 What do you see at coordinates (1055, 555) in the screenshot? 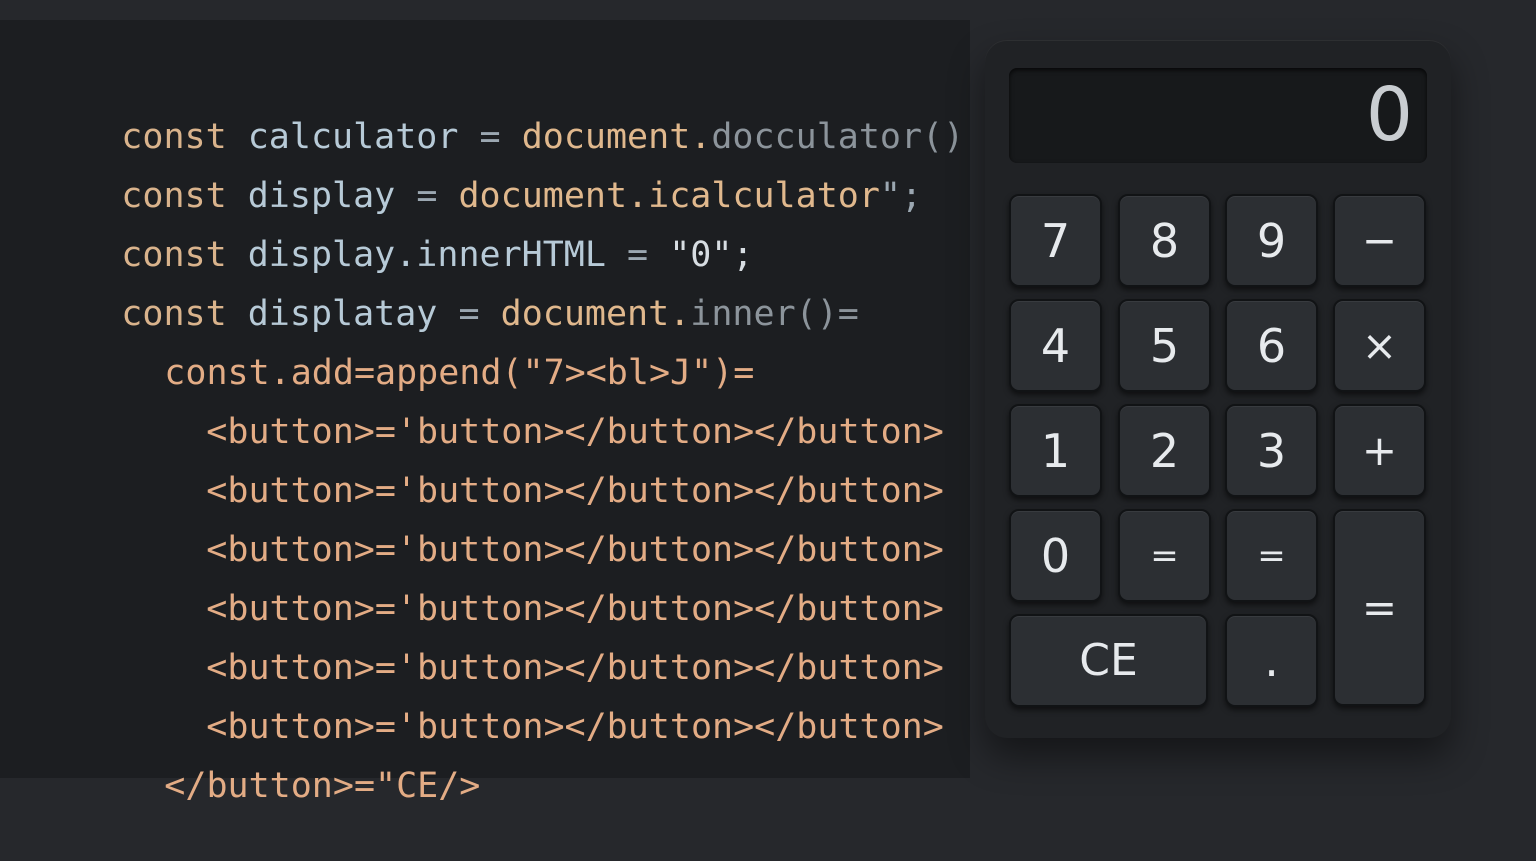
I see `calculator-key-0: 0` at bounding box center [1055, 555].